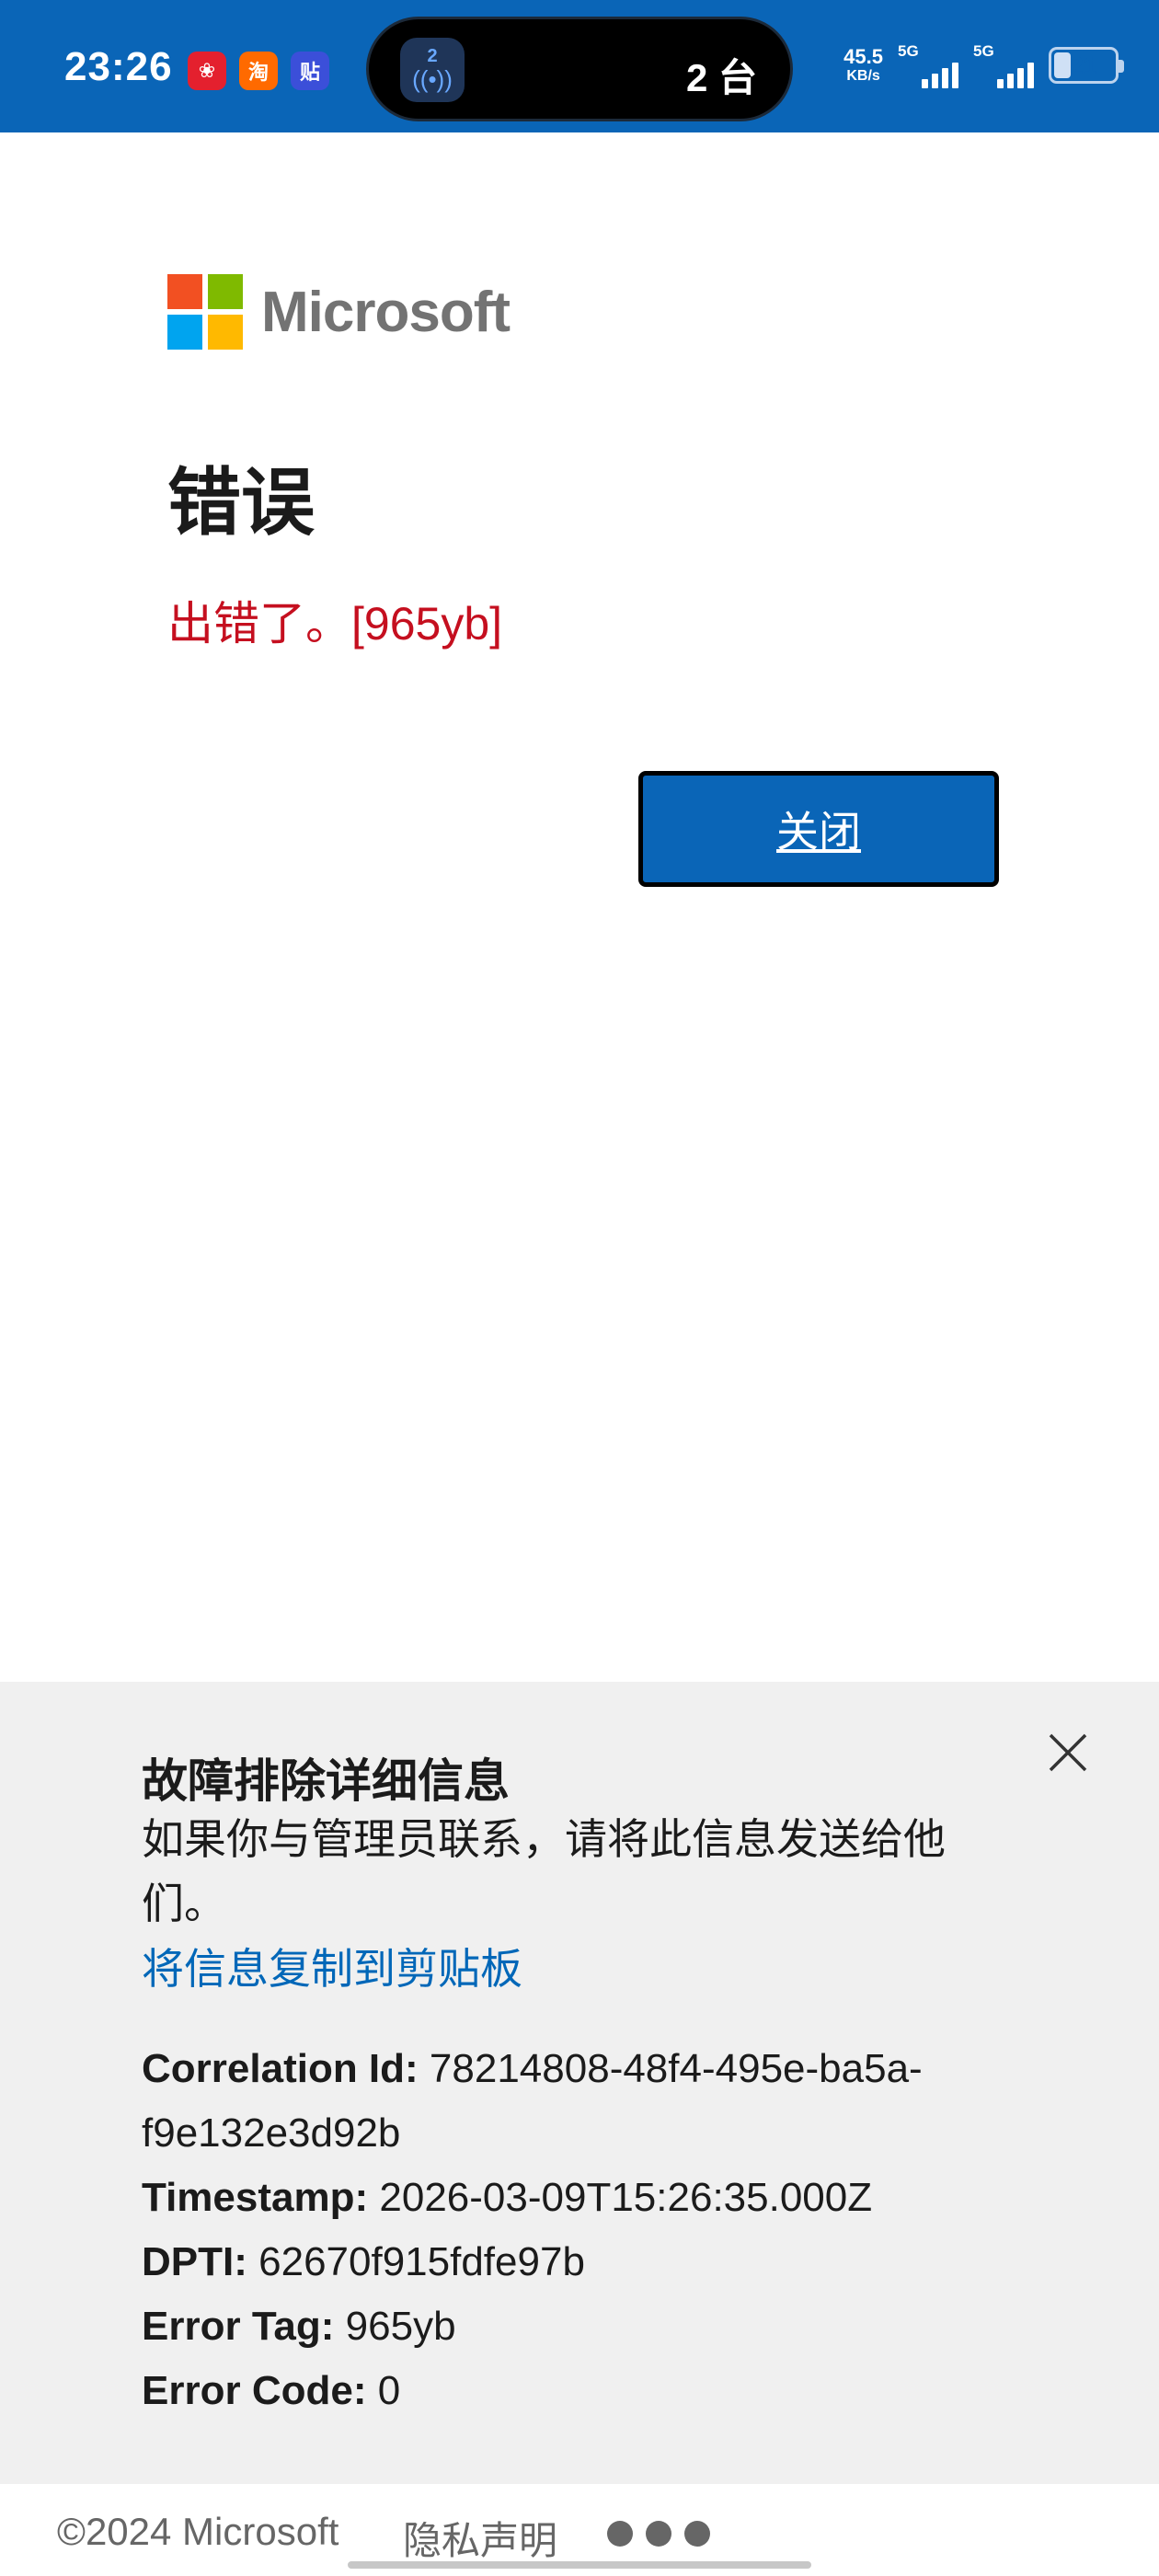 The width and height of the screenshot is (1159, 2576). I want to click on microsoft-logo: Microsoft, so click(339, 312).